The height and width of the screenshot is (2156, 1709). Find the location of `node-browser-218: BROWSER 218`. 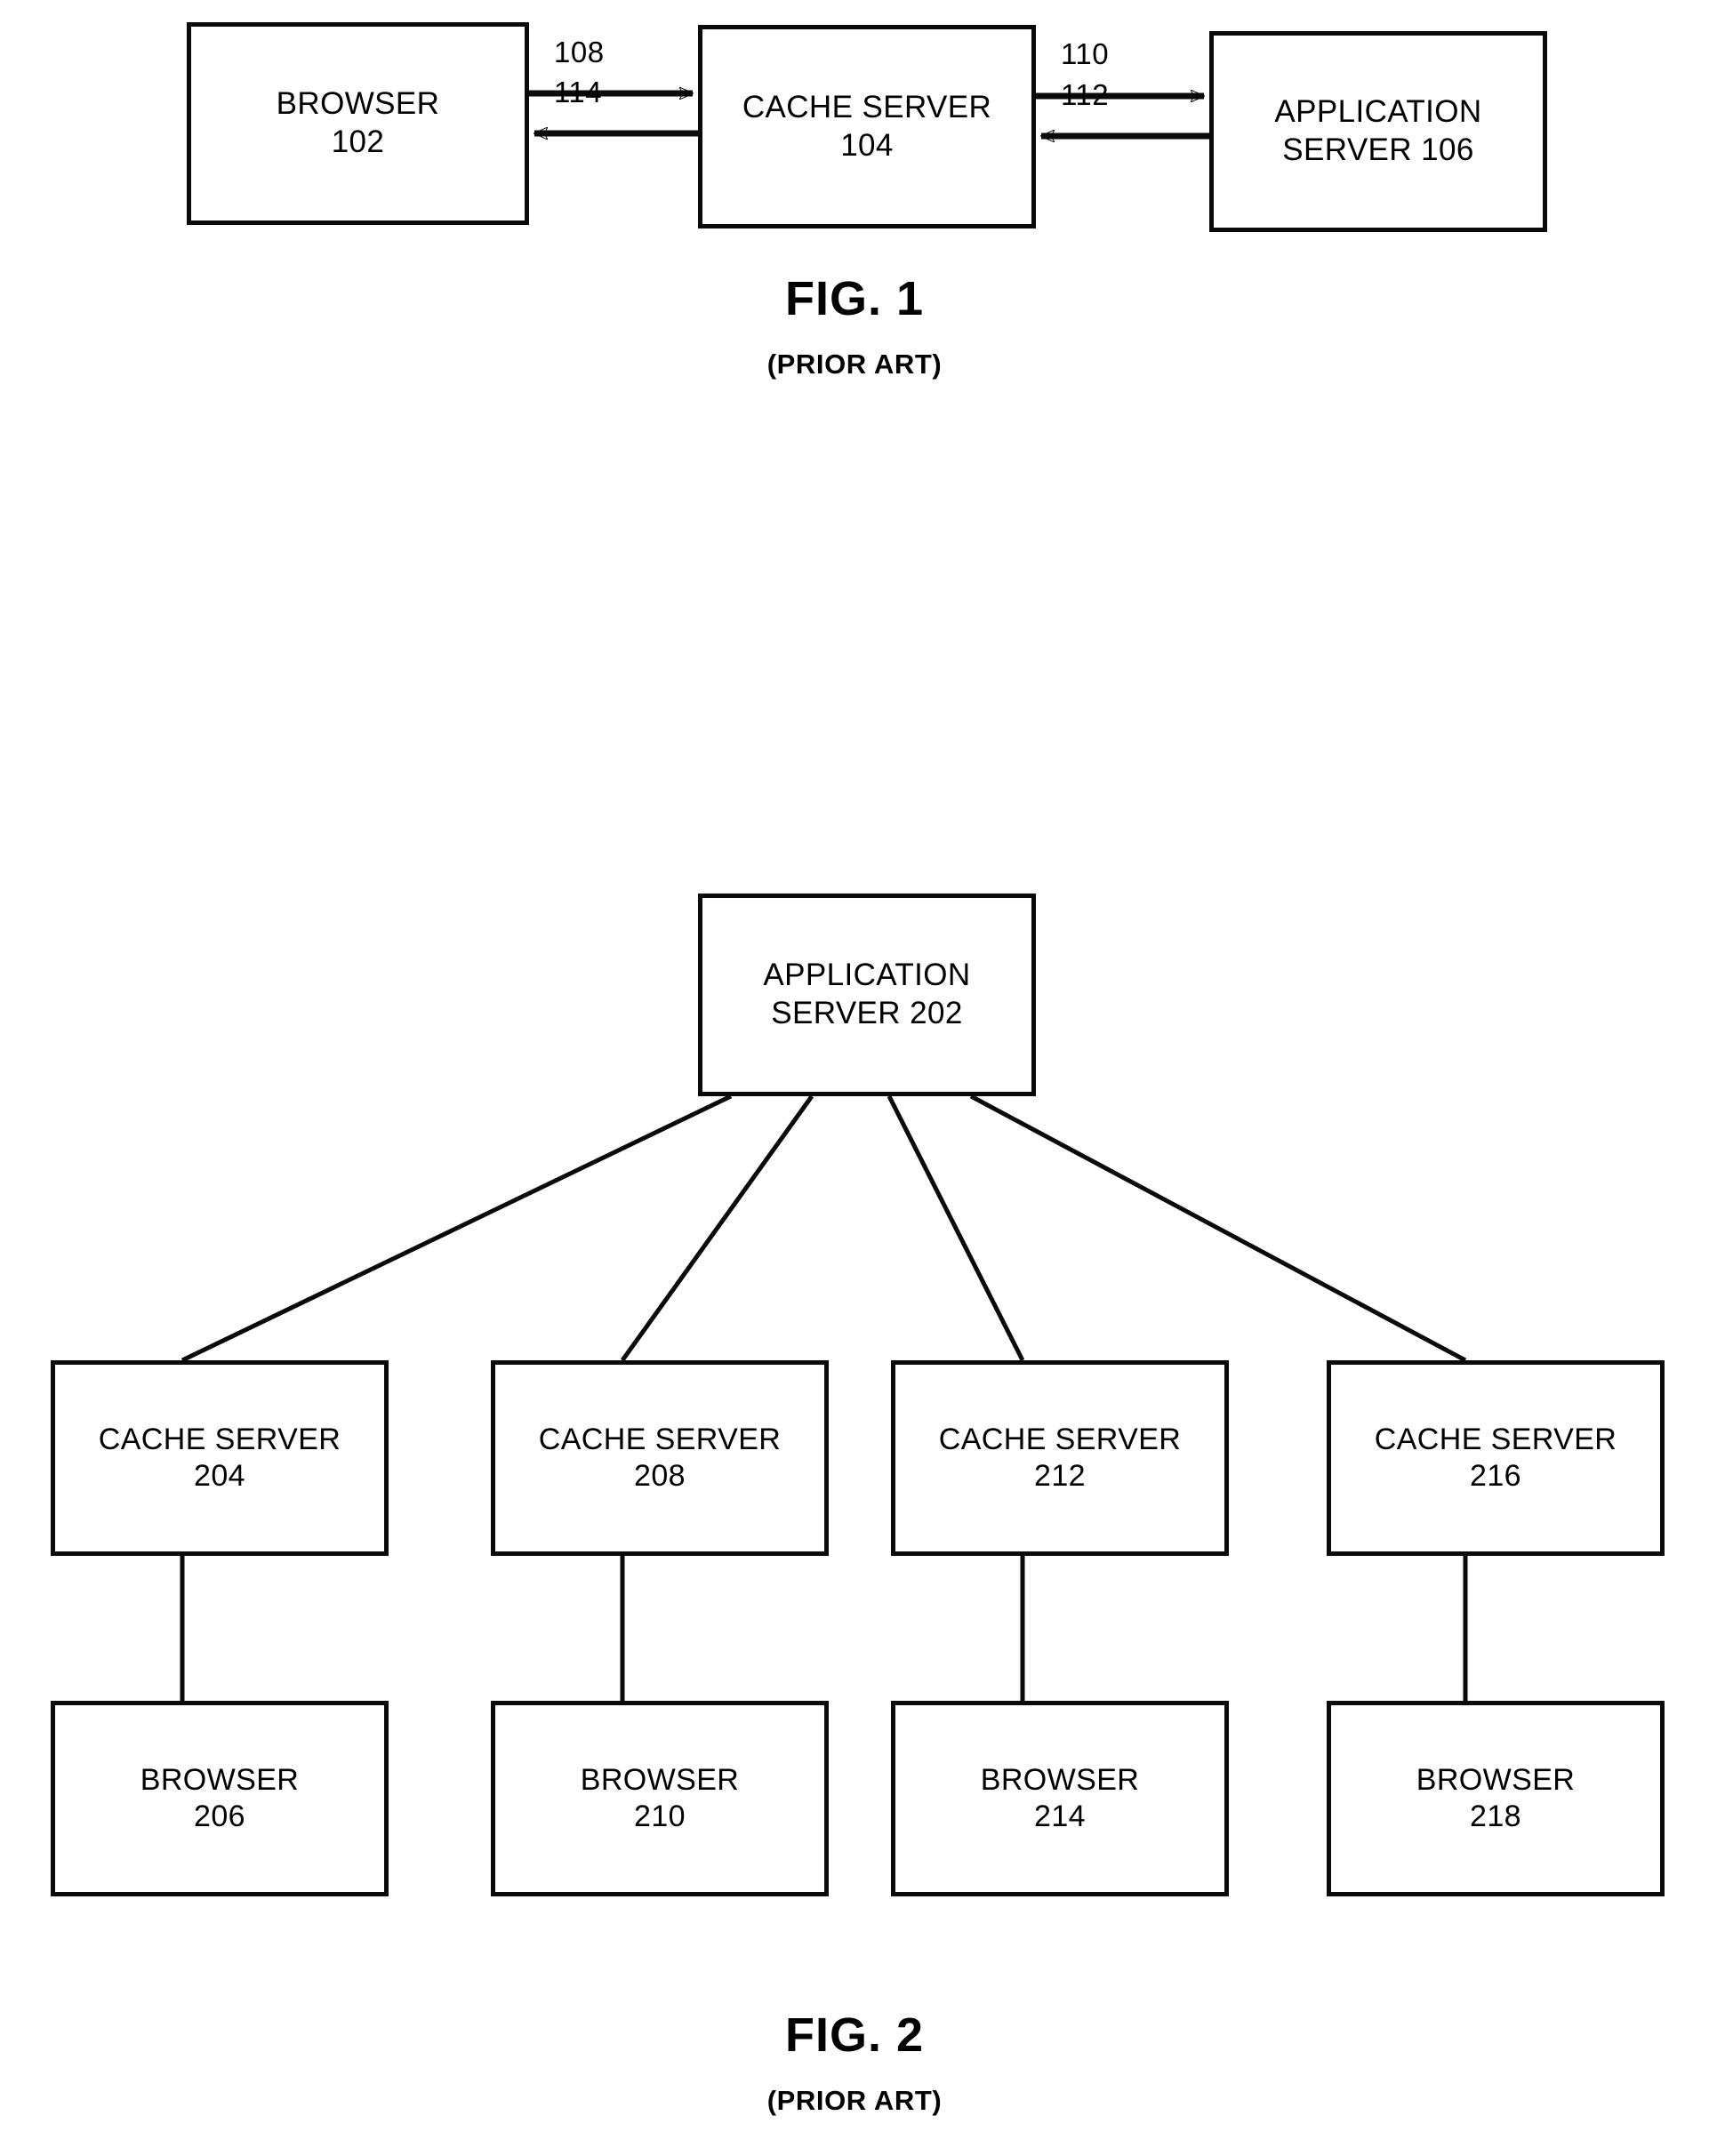

node-browser-218: BROWSER 218 is located at coordinates (1496, 1799).